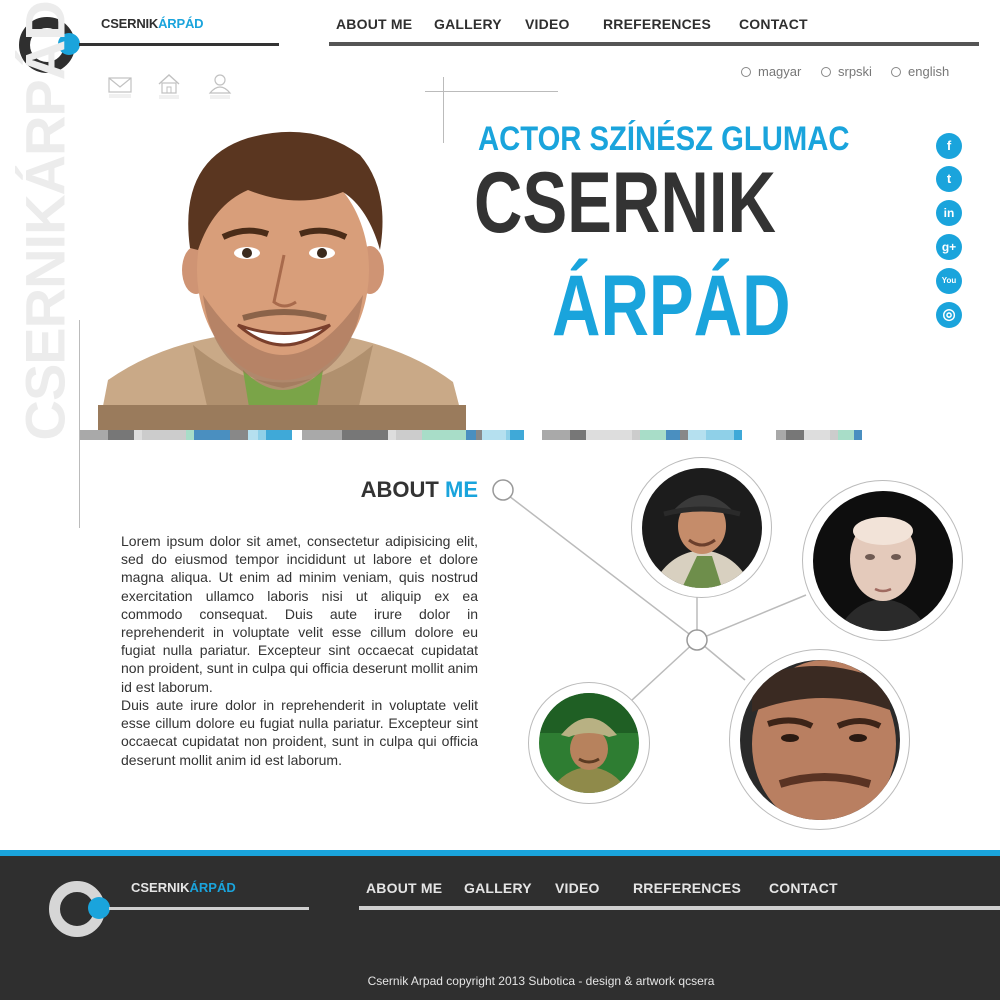 This screenshot has height=1000, width=1000. I want to click on footer-nav-video: VIDEO, so click(577, 888).